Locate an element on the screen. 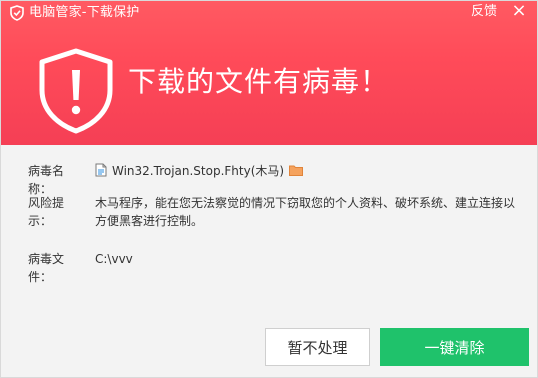  window-title: 电脑管家-下载保护 is located at coordinates (84, 12).